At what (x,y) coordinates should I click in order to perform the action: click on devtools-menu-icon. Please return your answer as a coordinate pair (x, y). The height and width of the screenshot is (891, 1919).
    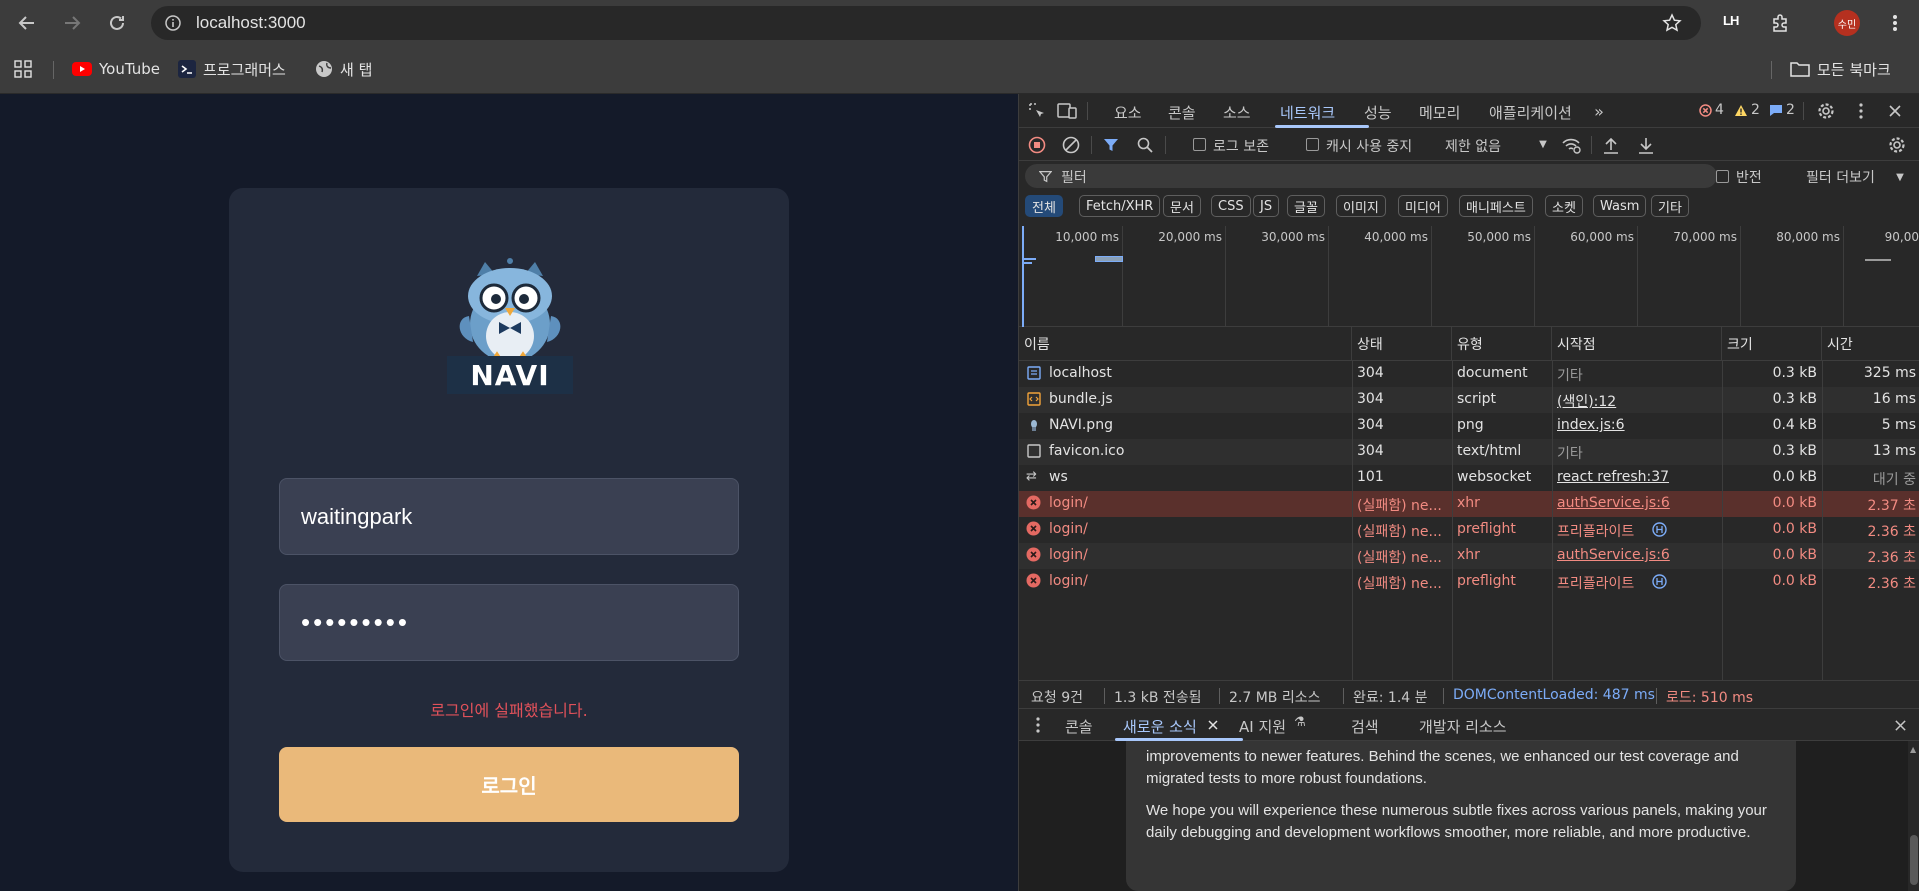
    Looking at the image, I should click on (1861, 111).